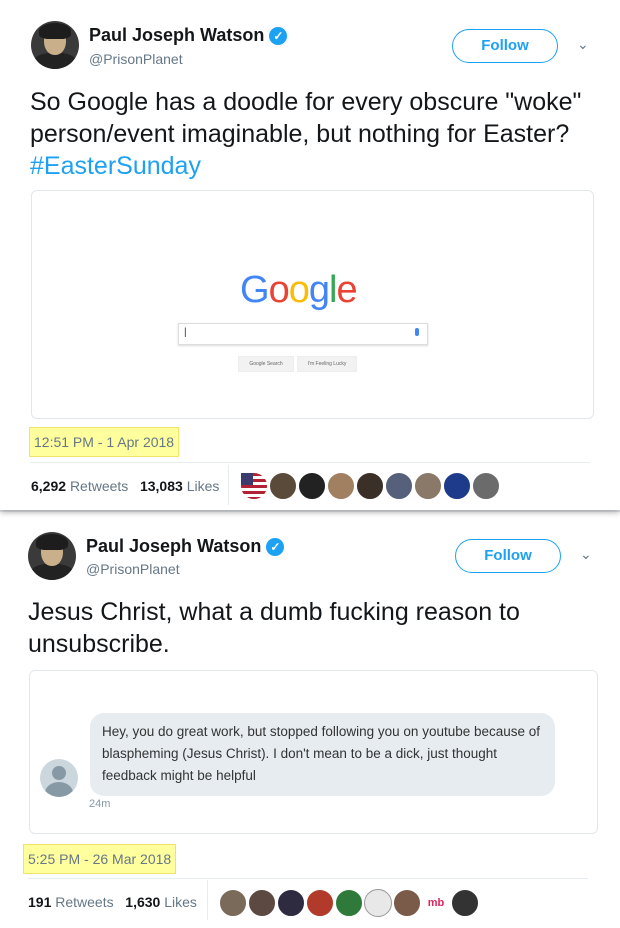 The width and height of the screenshot is (620, 928). What do you see at coordinates (161, 486) in the screenshot?
I see `likes-count: 13,083` at bounding box center [161, 486].